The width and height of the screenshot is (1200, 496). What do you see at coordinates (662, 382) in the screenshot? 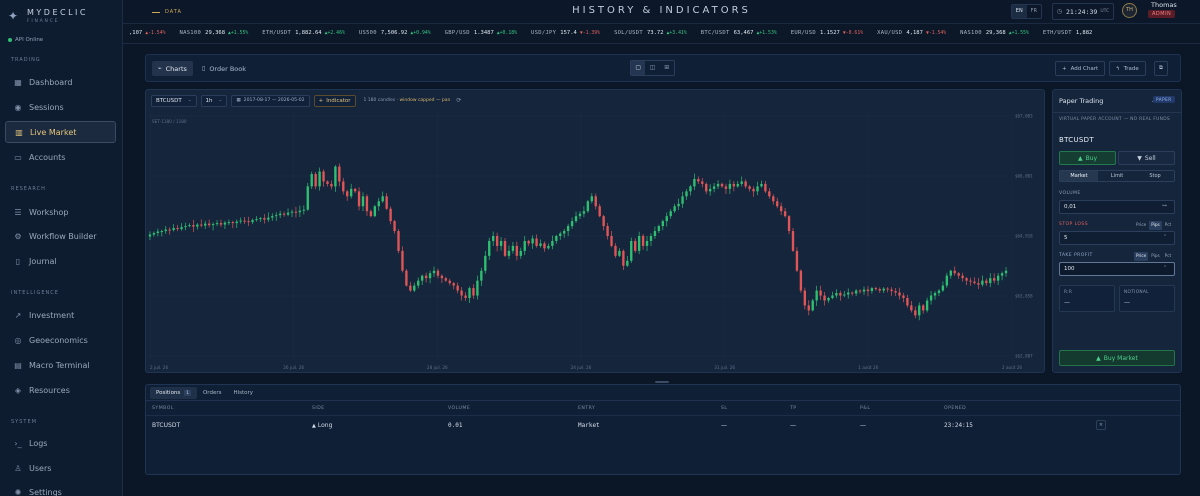
I see `resize-handle` at bounding box center [662, 382].